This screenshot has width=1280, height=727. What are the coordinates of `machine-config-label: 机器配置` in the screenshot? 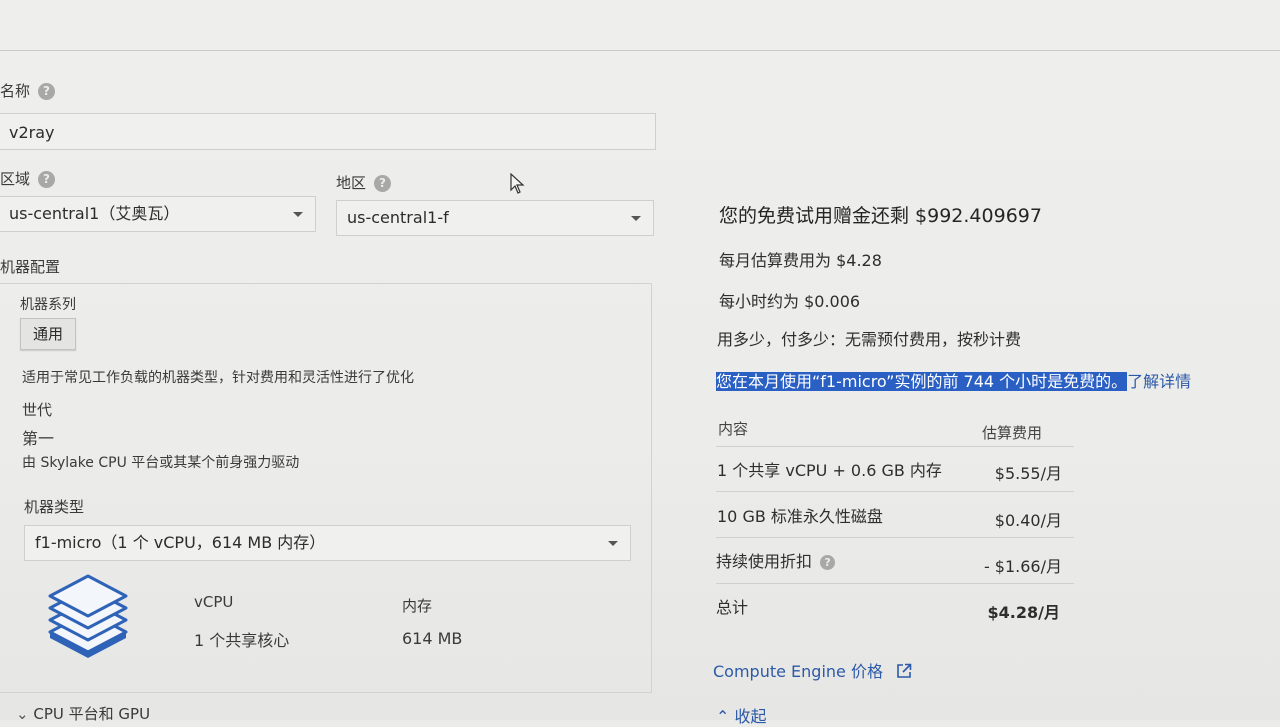 It's located at (30, 267).